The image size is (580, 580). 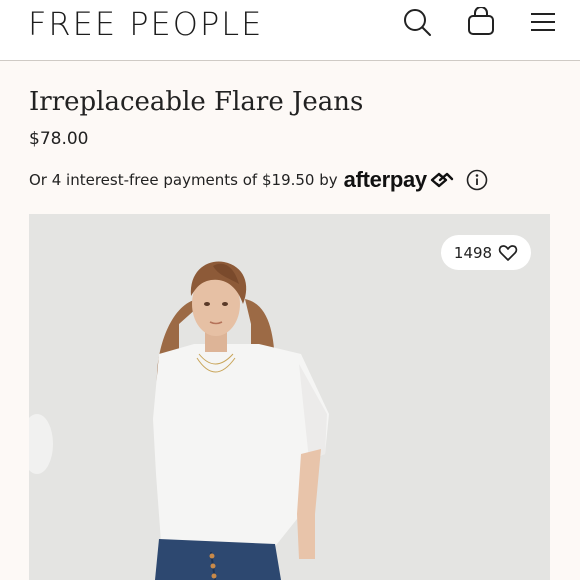 What do you see at coordinates (473, 252) in the screenshot?
I see `like-count: 1498` at bounding box center [473, 252].